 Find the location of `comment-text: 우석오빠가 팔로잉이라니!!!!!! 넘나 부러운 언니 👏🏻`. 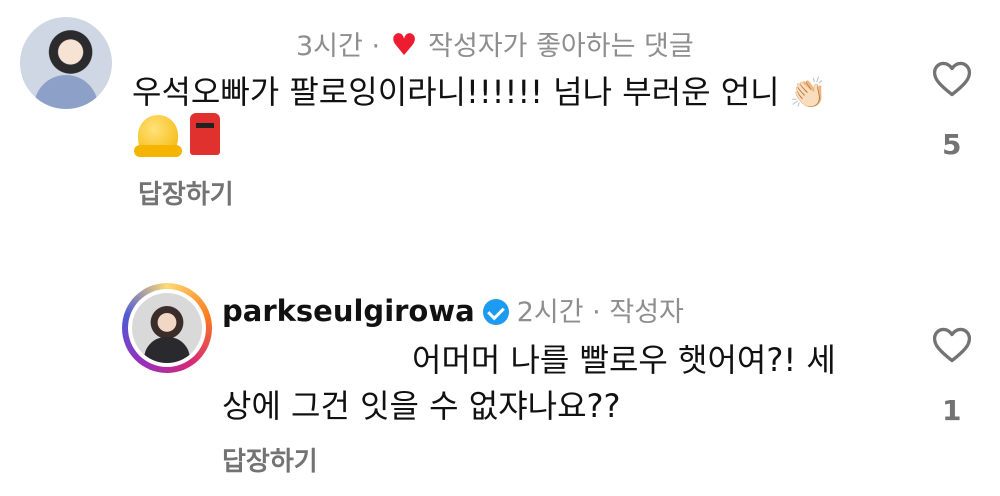

comment-text: 우석오빠가 팔로잉이라니!!!!!! 넘나 부러운 언니 👏🏻 is located at coordinates (479, 93).